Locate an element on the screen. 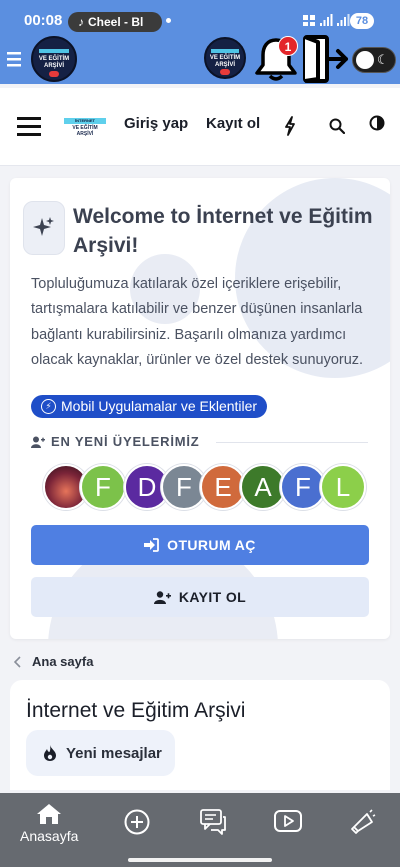 The width and height of the screenshot is (400, 867). fire-icon is located at coordinates (50, 753).